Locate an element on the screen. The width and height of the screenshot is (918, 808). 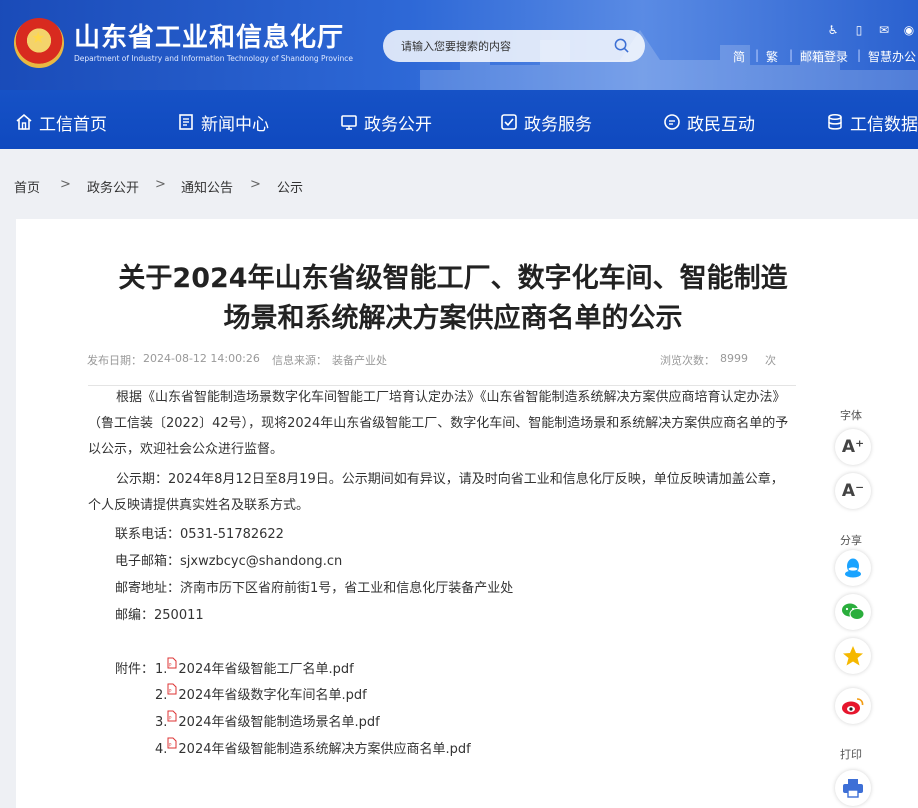
weibo-share-icon is located at coordinates (853, 706).